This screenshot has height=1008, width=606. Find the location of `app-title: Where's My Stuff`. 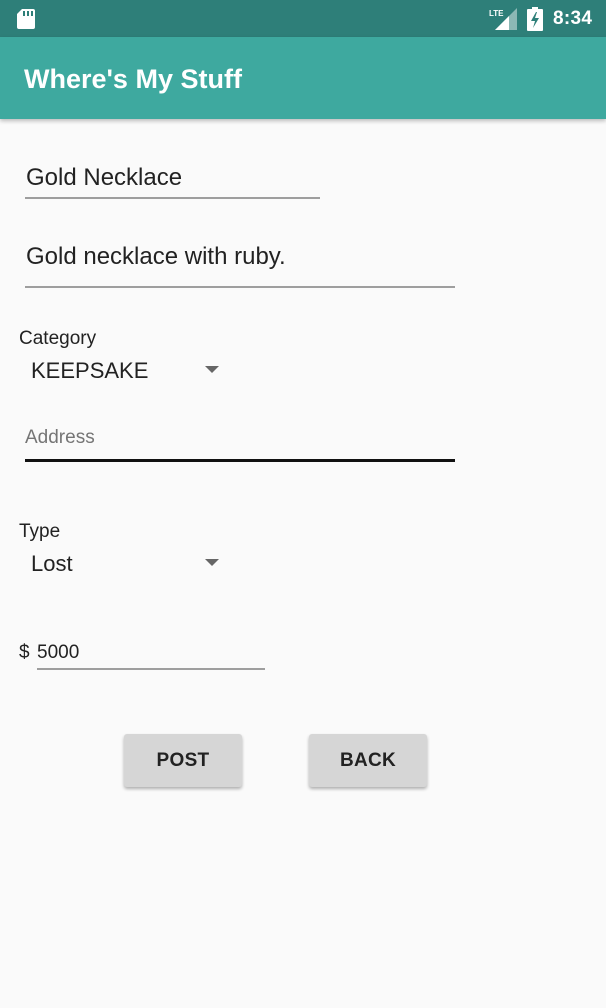

app-title: Where's My Stuff is located at coordinates (133, 79).